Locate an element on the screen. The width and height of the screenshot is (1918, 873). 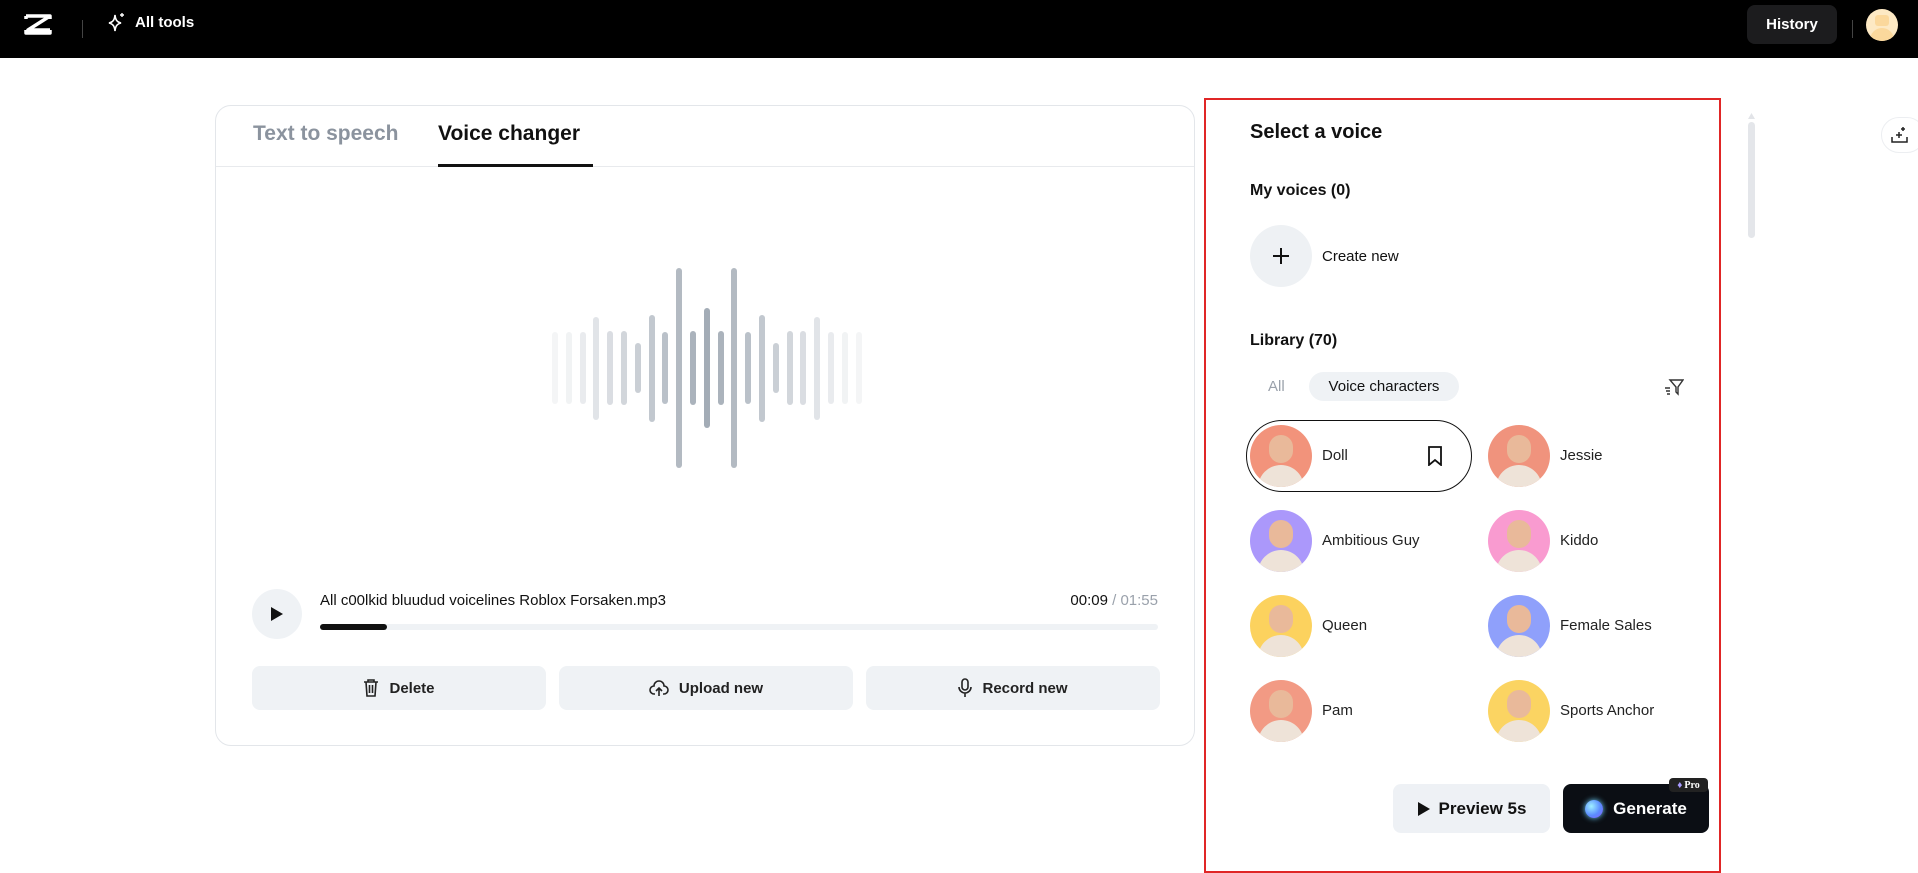
filter-chip-voice-characters: Voice characters is located at coordinates (1384, 386).